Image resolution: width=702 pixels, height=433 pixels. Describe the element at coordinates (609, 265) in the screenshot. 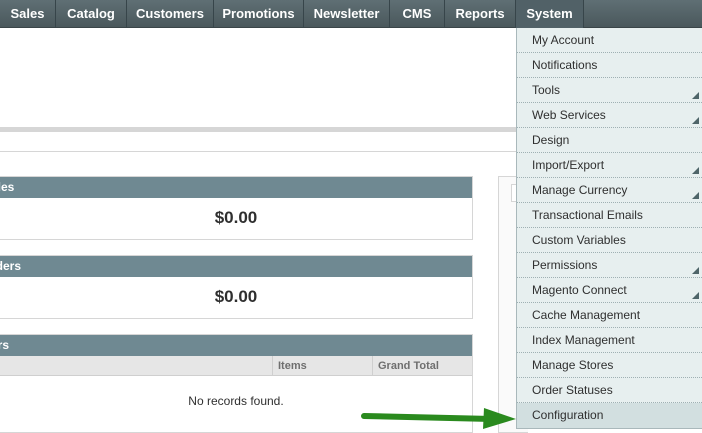

I see `menu-item-permissions: Permissions` at that location.